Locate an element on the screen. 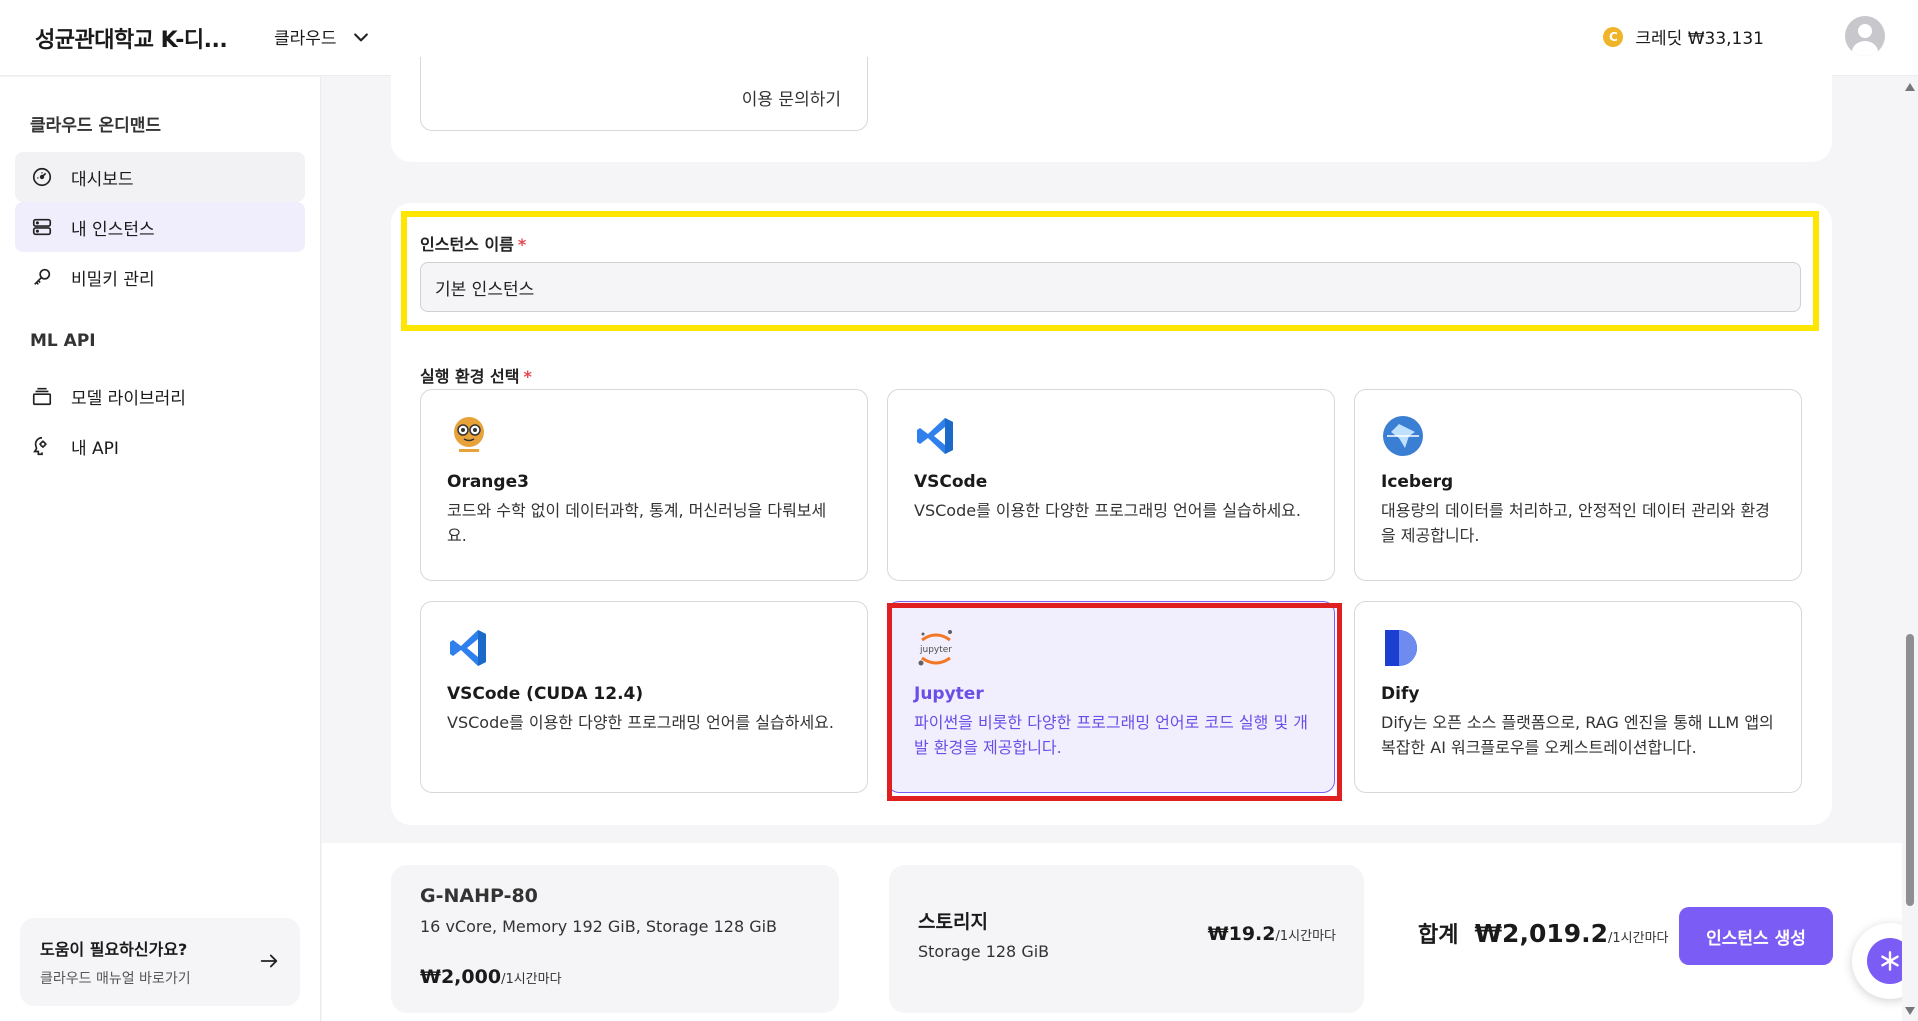  env-title: VSCode is located at coordinates (951, 482).